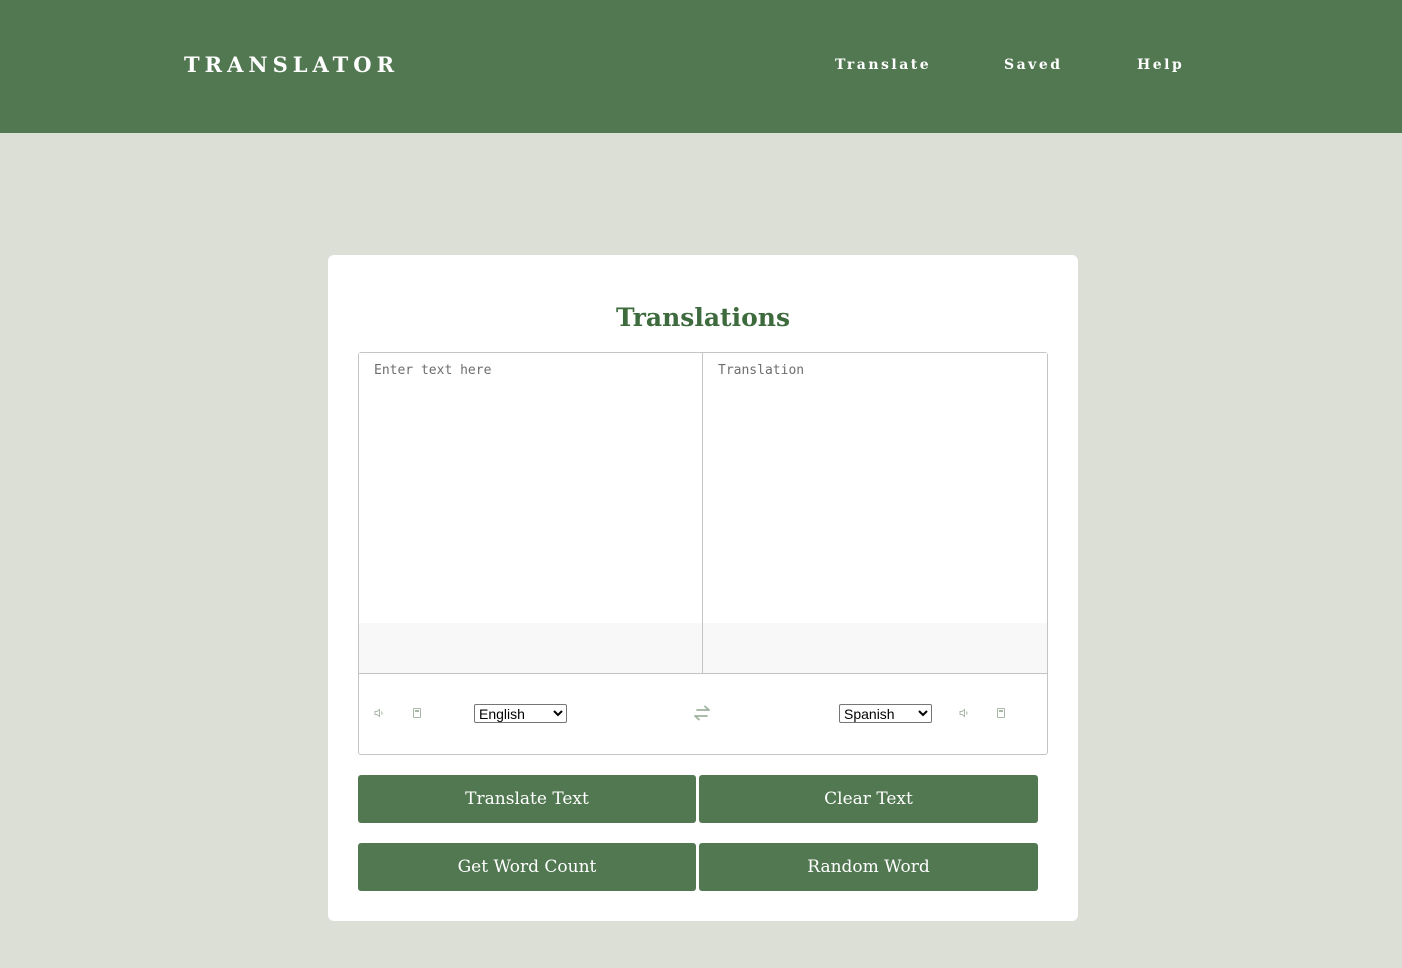 The image size is (1402, 968). Describe the element at coordinates (868, 867) in the screenshot. I see `random-word-button: Random Word` at that location.